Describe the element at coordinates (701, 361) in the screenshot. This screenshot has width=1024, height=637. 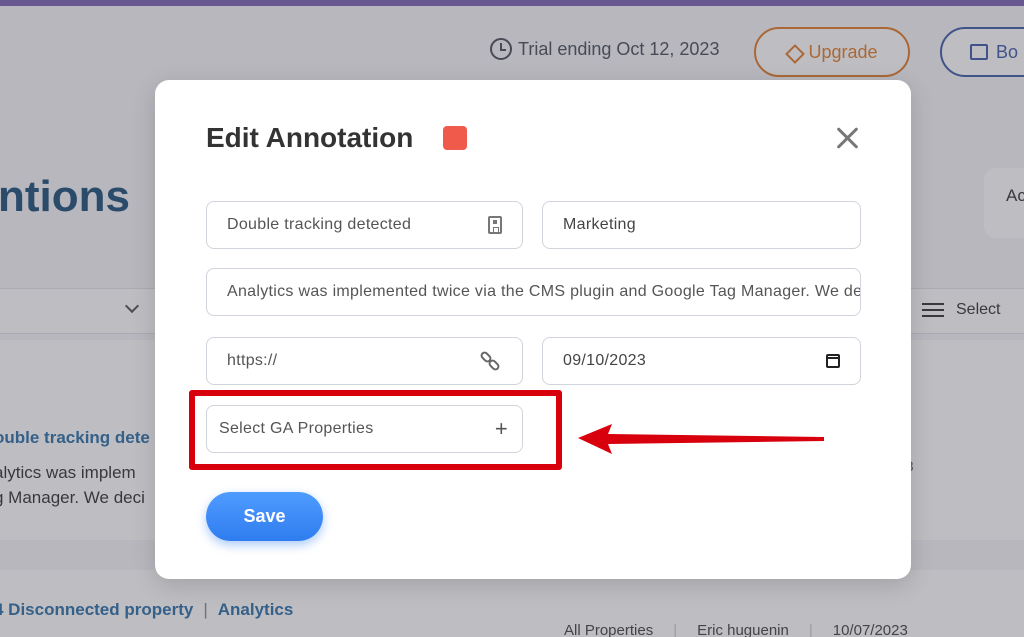
I see `date-input: 09/10/2023` at that location.